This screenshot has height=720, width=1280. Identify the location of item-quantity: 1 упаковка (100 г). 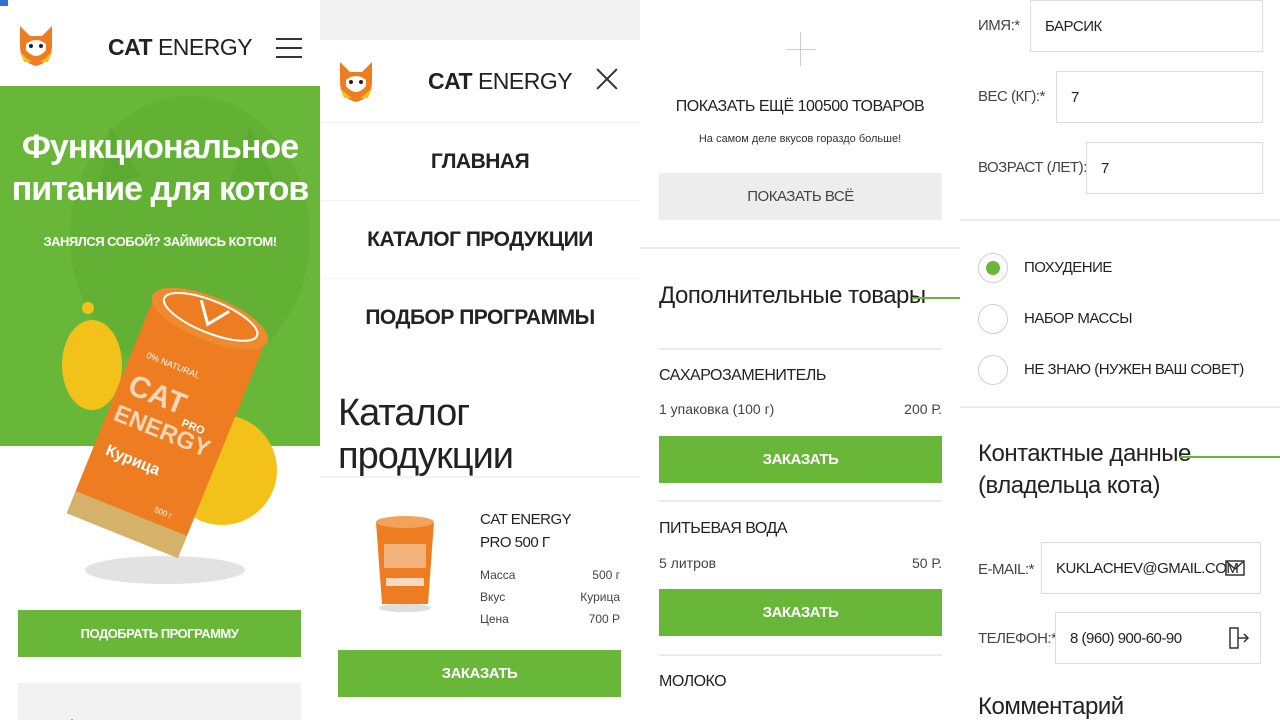
(717, 409).